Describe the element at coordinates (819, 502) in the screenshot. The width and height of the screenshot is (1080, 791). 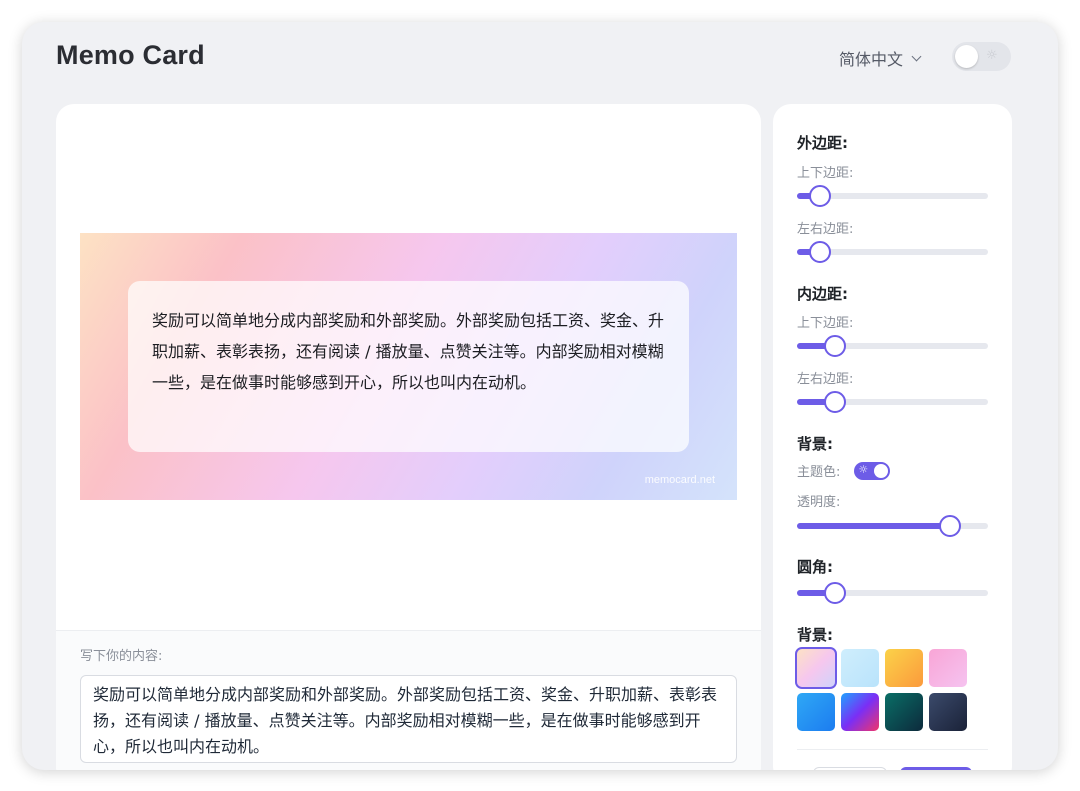
I see `opacity-label: 透明度:` at that location.